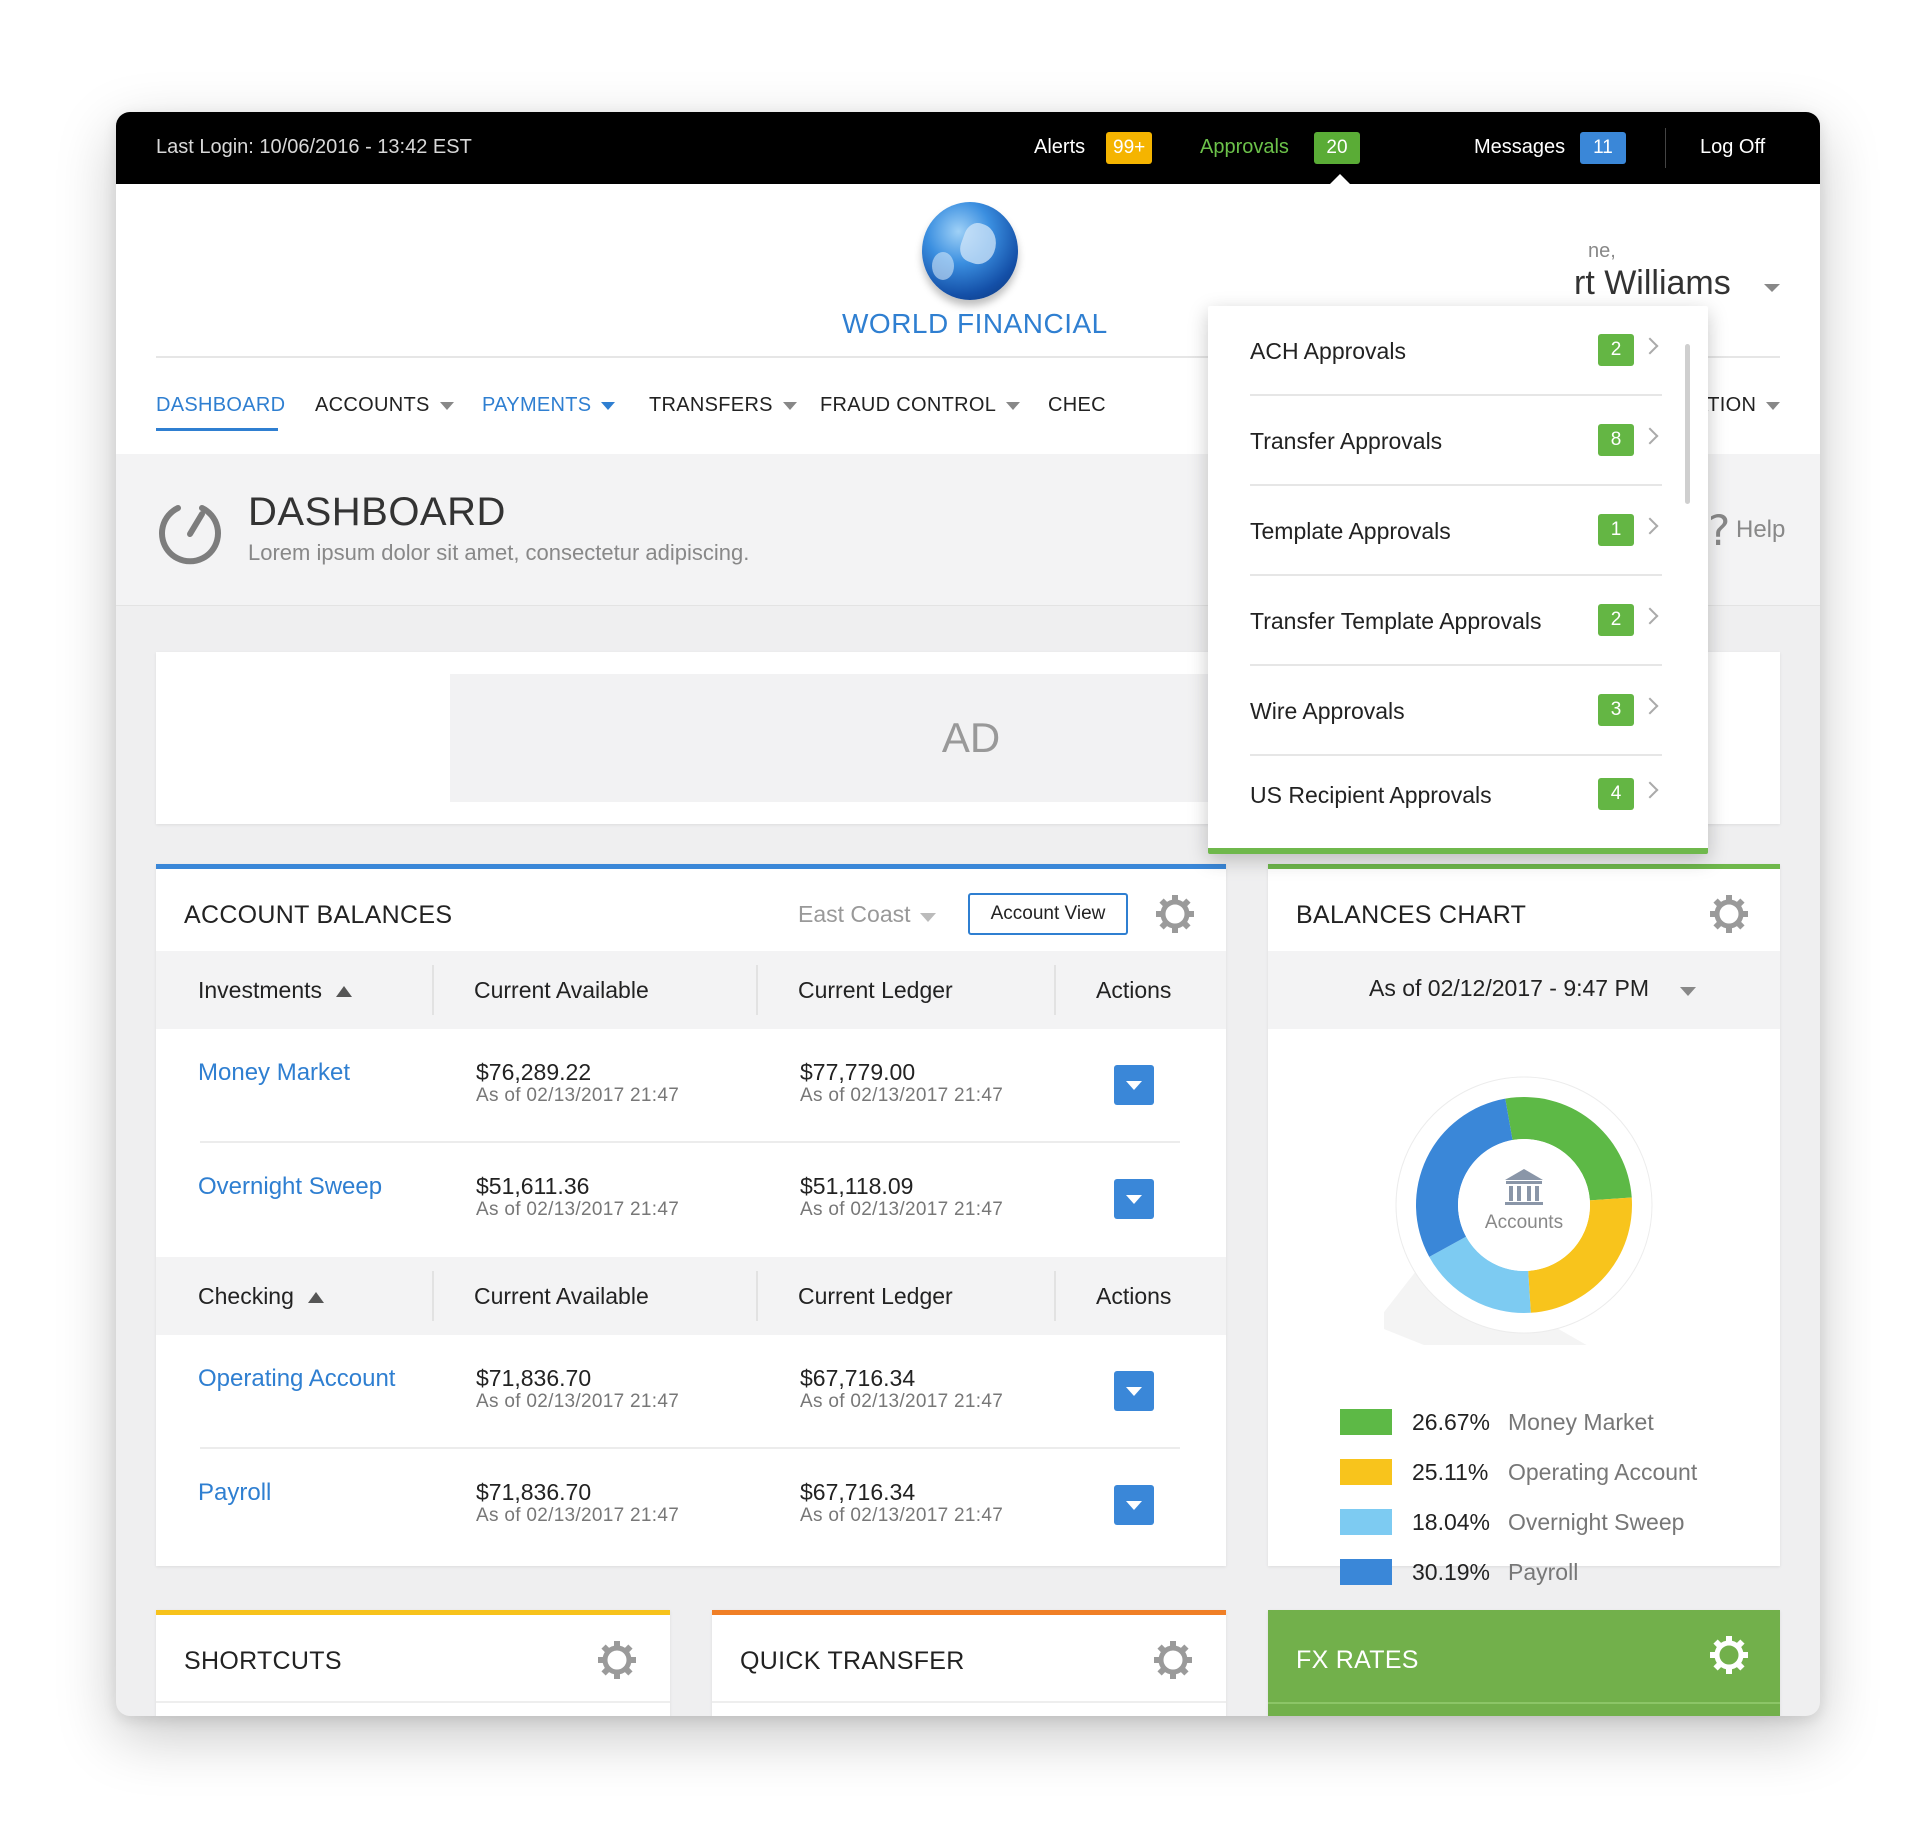  I want to click on shortcuts-panel: SHORTCUTS, so click(413, 1663).